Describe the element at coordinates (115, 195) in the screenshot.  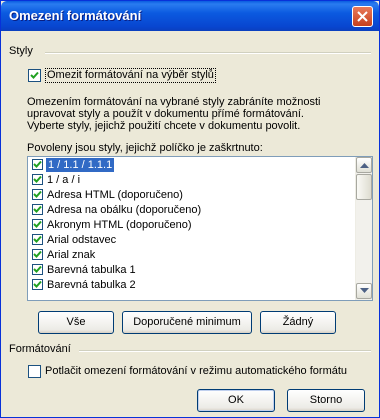
I see `list-item-label: Adresa HTML (doporučeno)` at that location.